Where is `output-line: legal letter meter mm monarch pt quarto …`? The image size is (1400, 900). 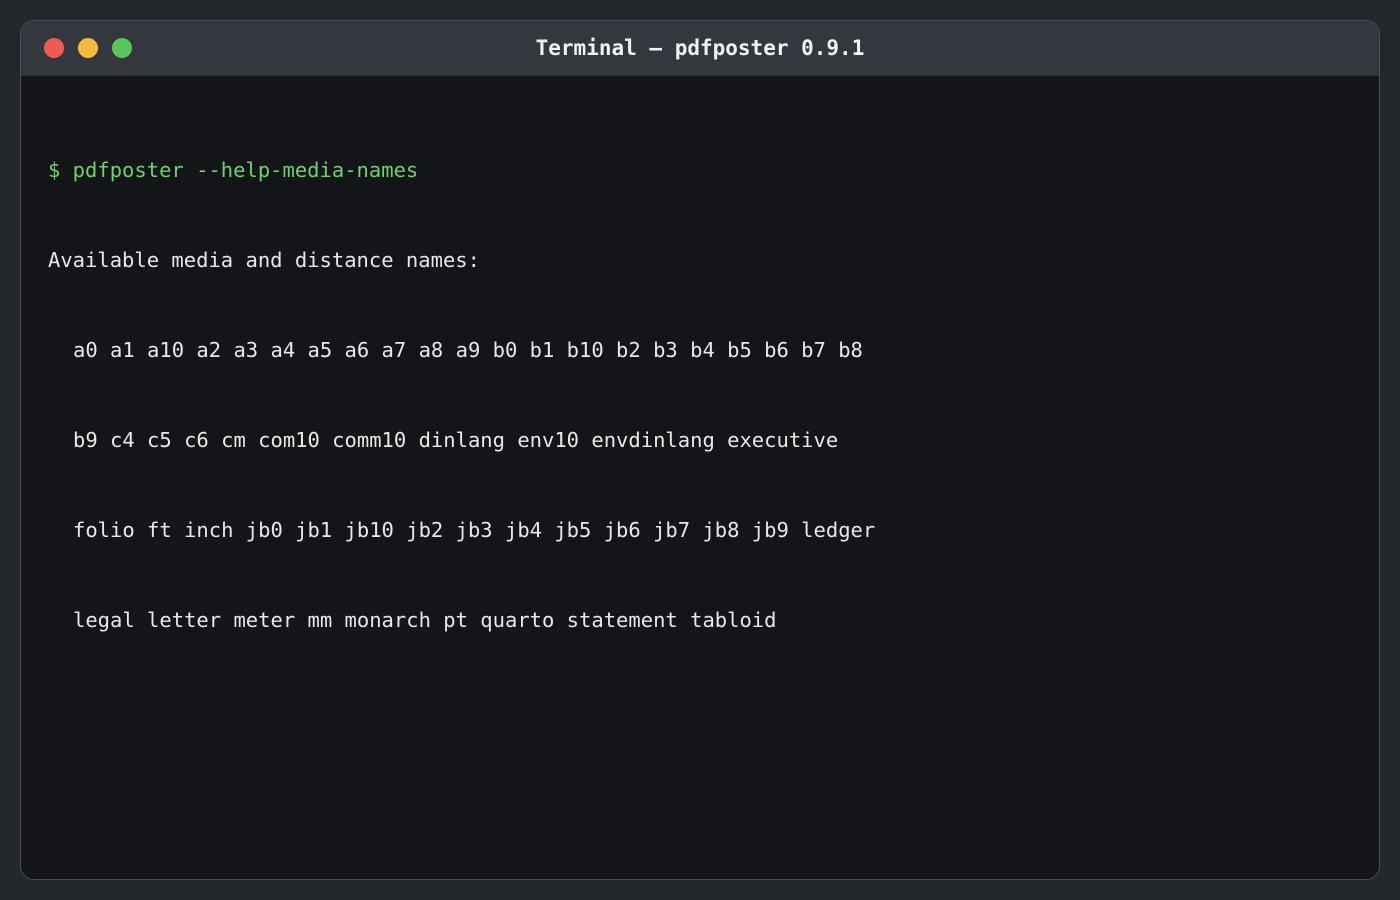 output-line: legal letter meter mm monarch pt quarto … is located at coordinates (425, 620).